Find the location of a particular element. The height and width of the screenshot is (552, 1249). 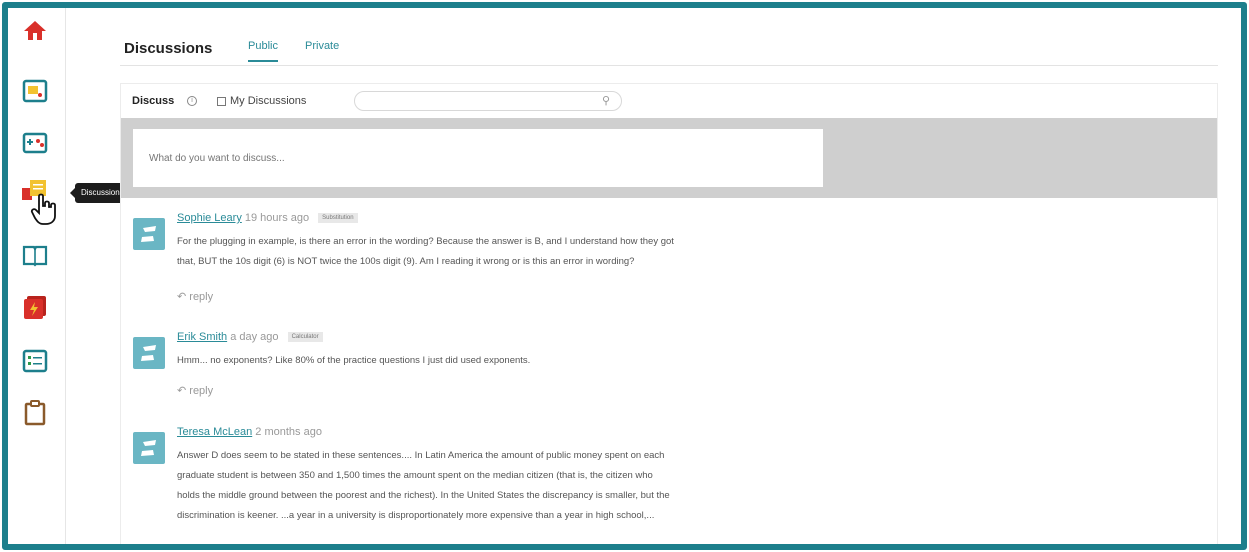

sidebar is located at coordinates (37, 276).